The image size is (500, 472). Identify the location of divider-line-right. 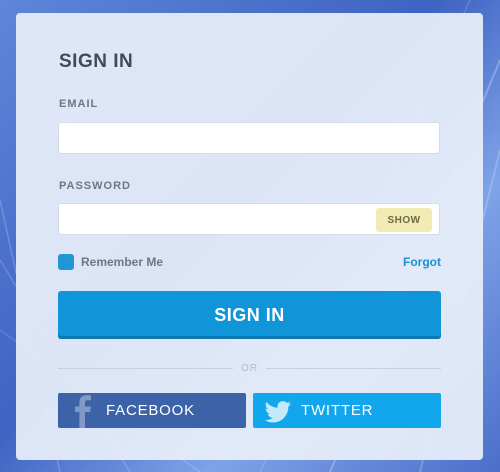
(353, 368).